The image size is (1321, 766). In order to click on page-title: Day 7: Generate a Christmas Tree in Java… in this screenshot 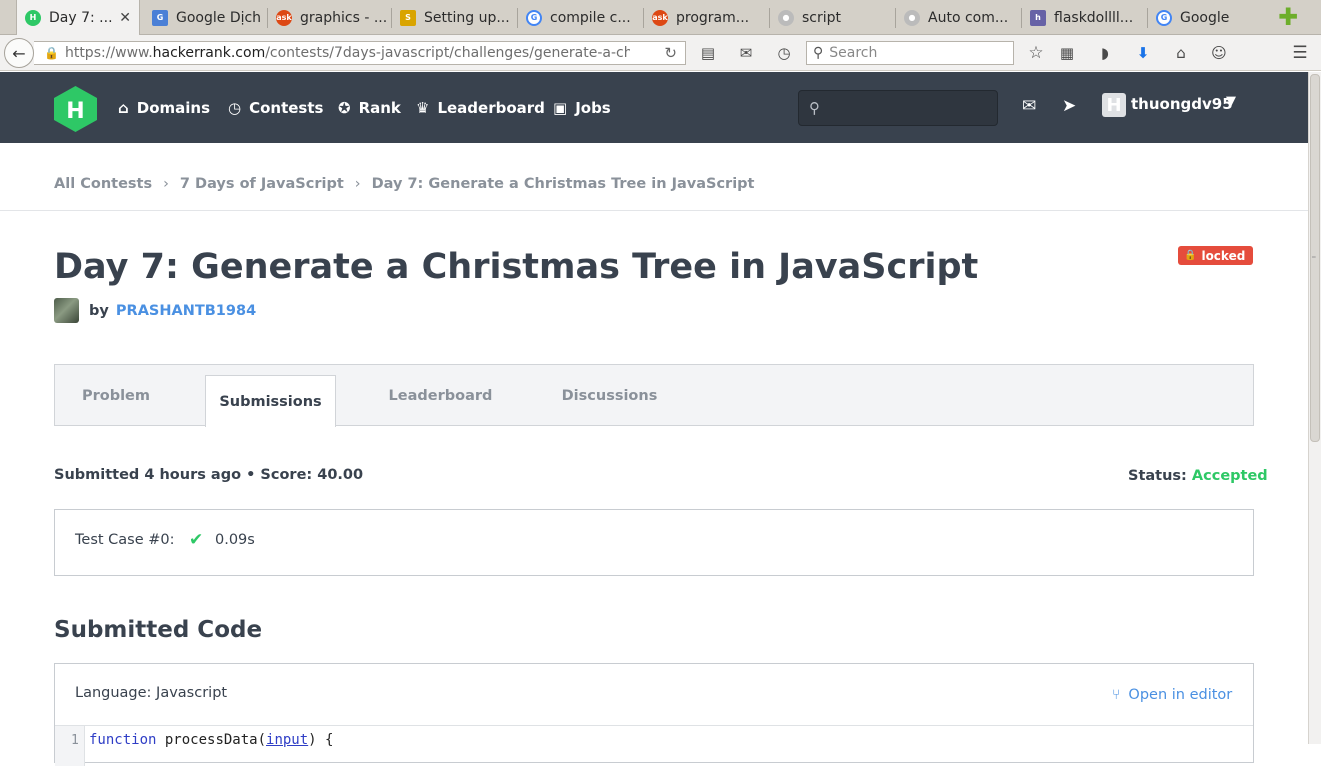, I will do `click(516, 267)`.